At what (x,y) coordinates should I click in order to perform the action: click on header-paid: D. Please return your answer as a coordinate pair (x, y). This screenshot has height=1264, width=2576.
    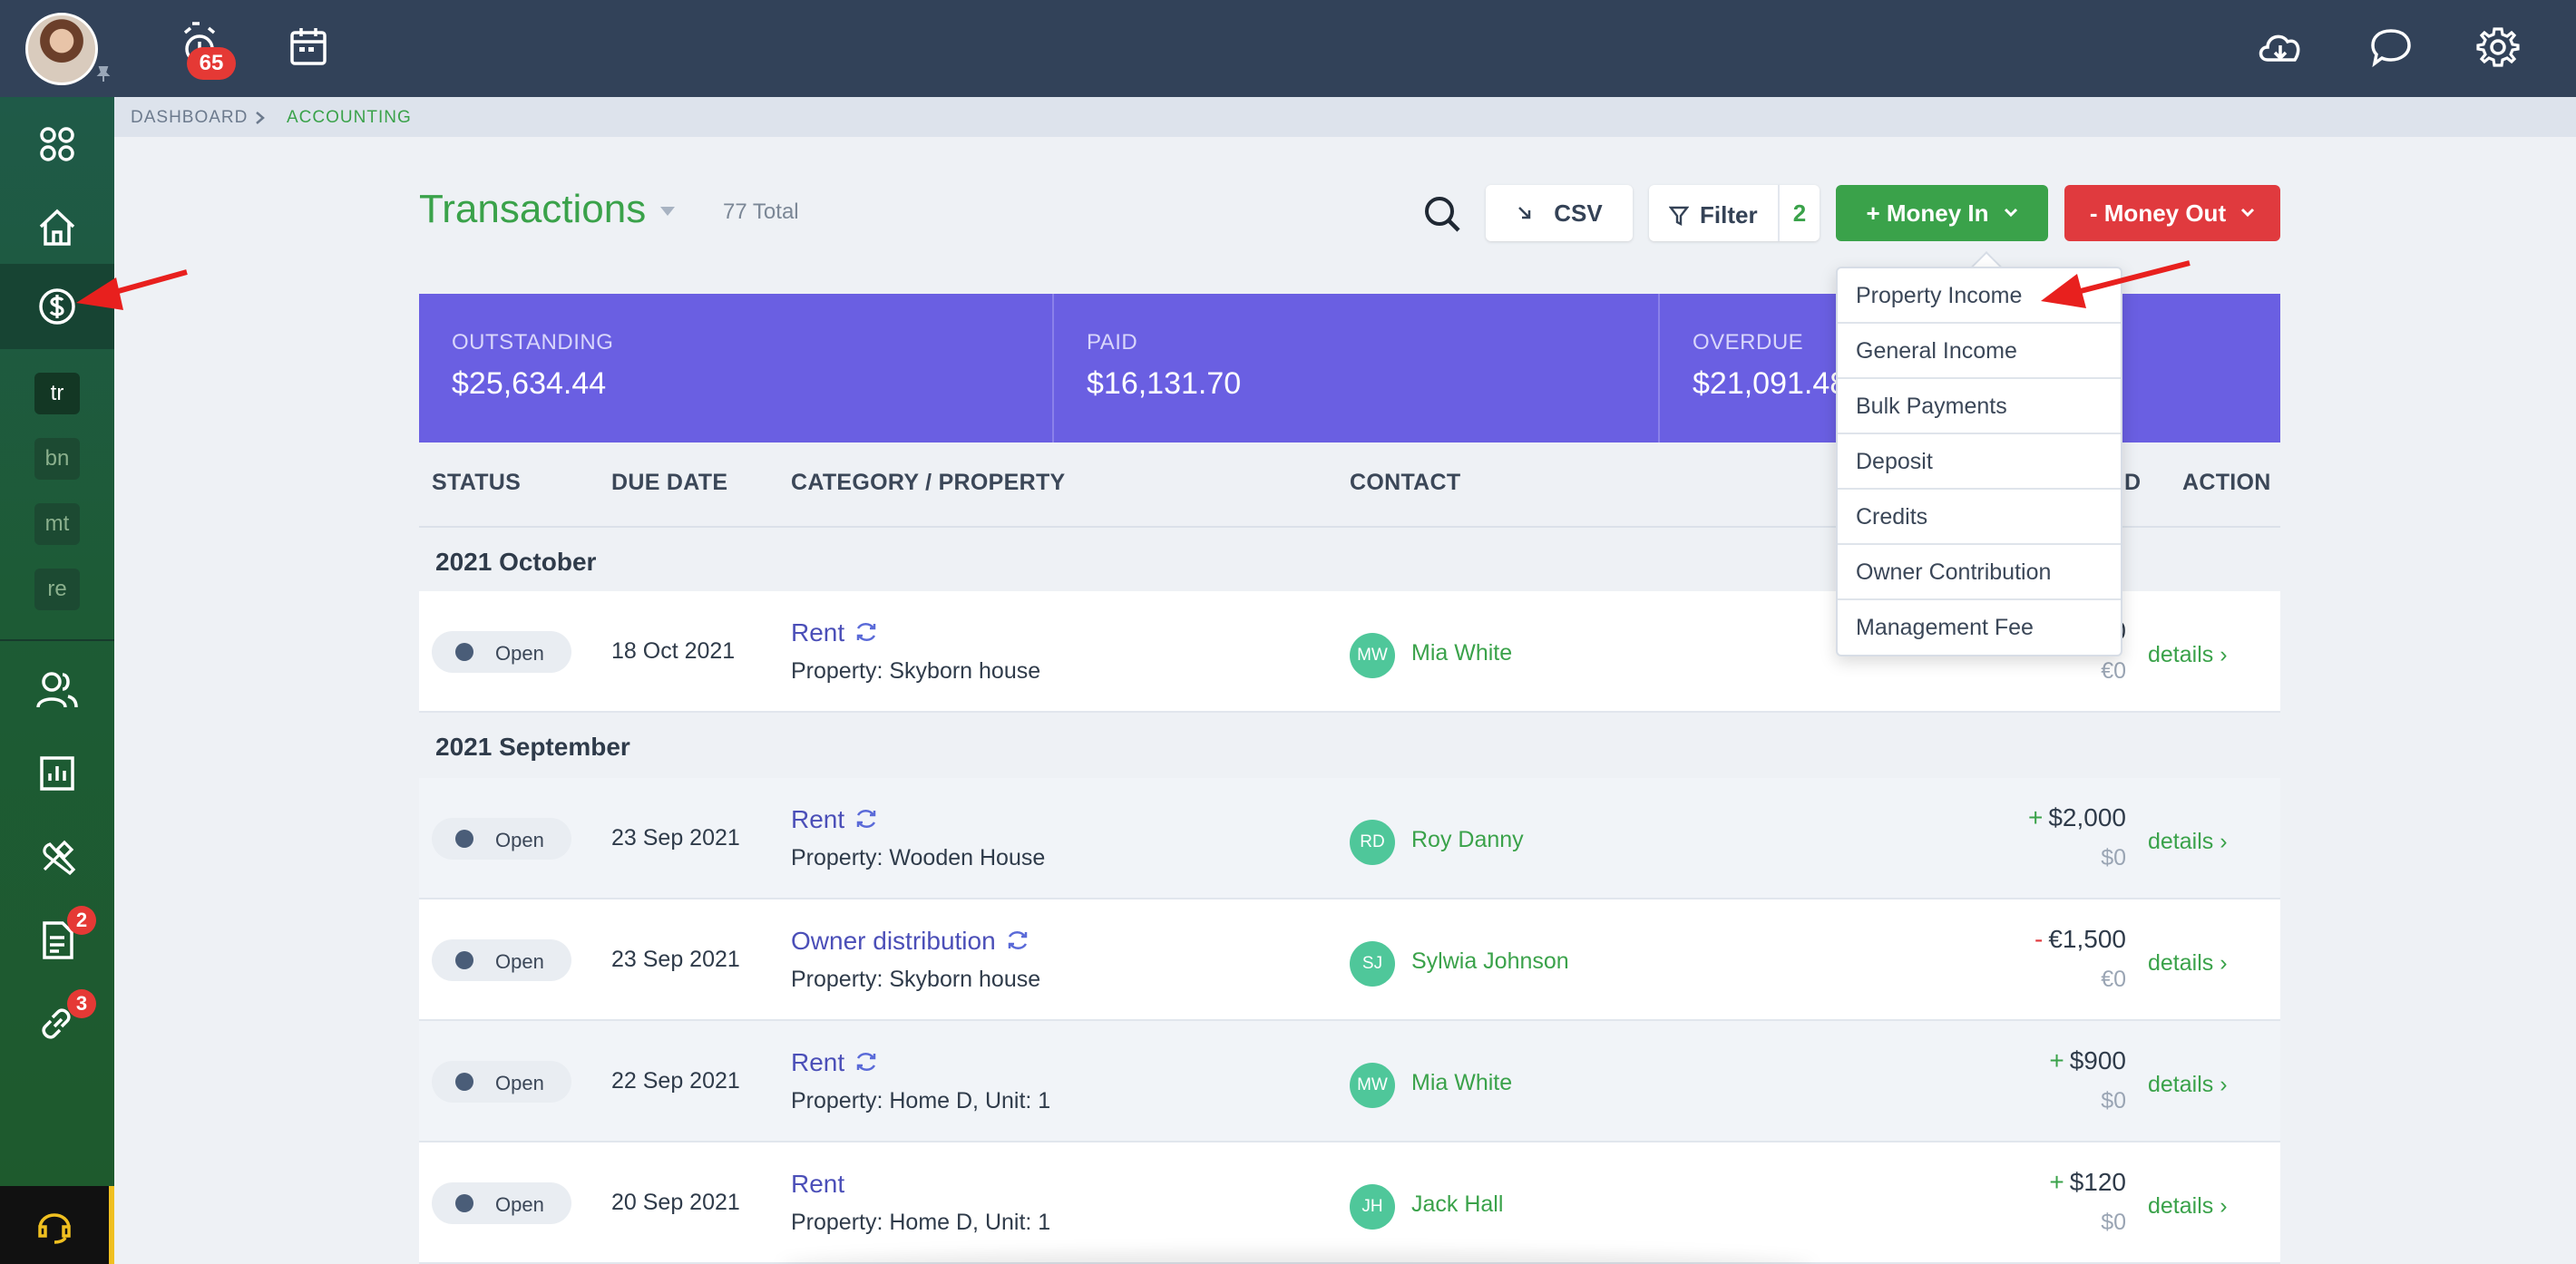
    Looking at the image, I should click on (2132, 483).